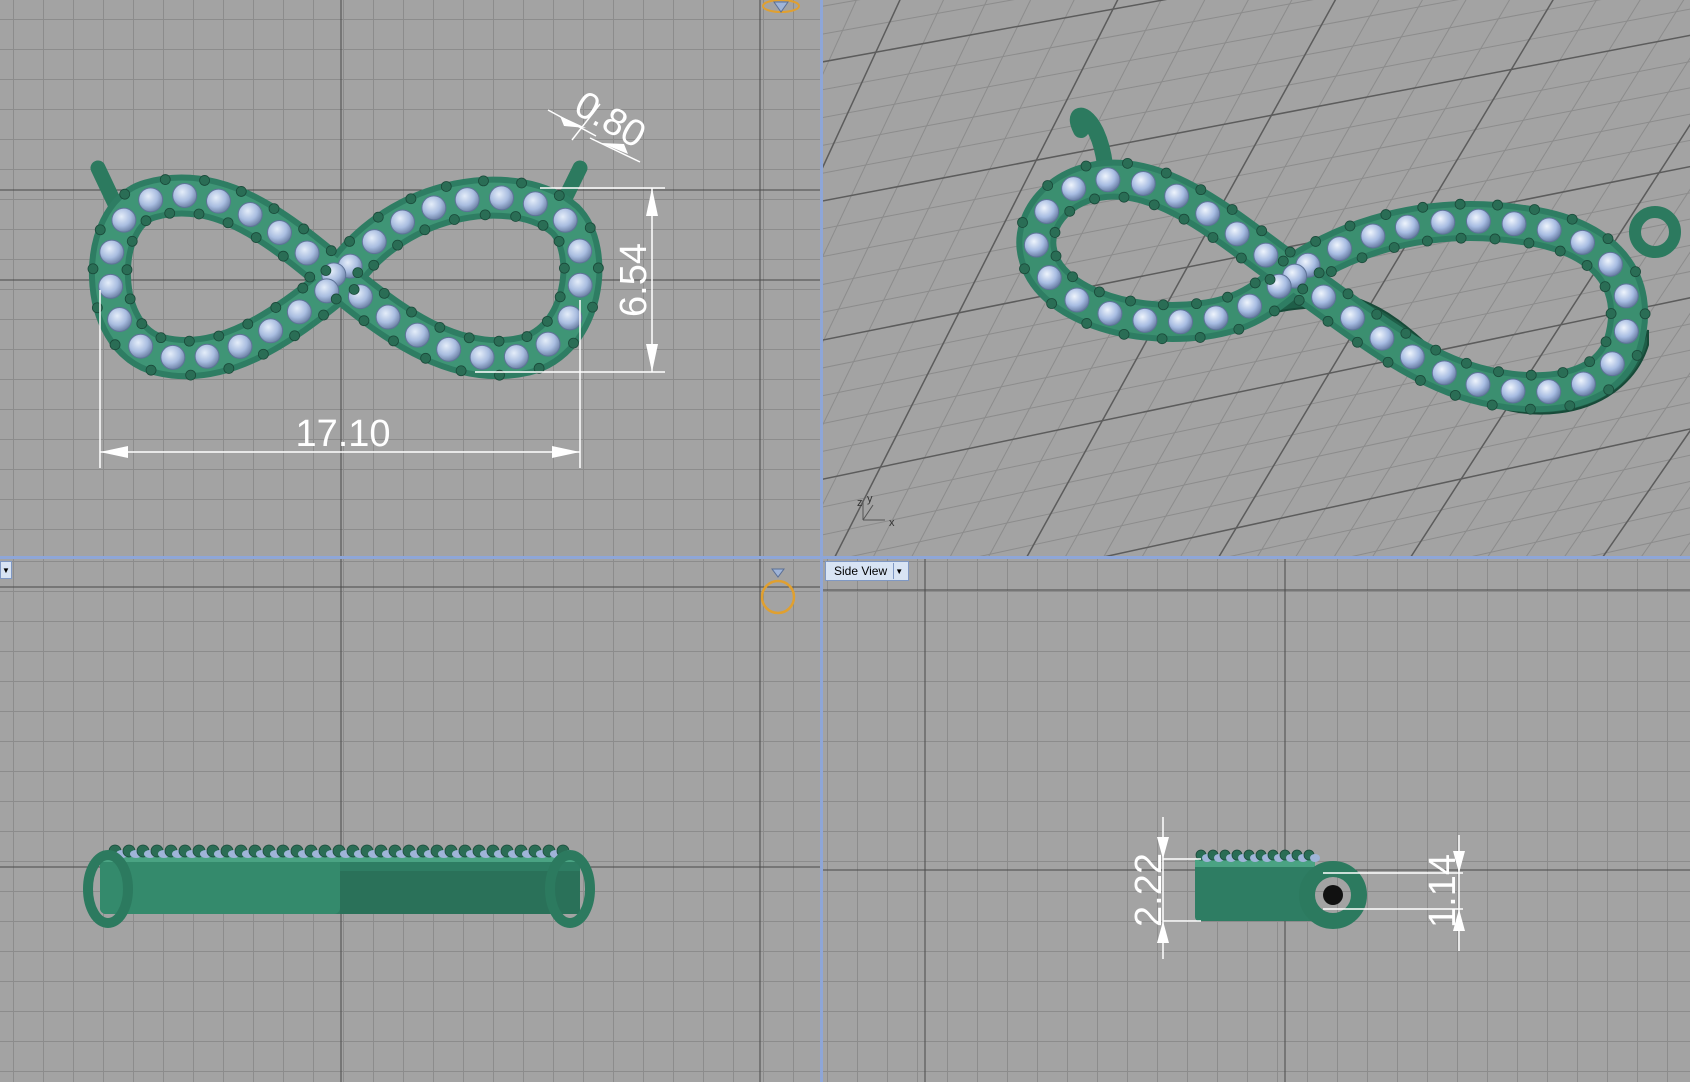 The width and height of the screenshot is (1690, 1082). I want to click on viewport-splitter-horizontal, so click(845, 557).